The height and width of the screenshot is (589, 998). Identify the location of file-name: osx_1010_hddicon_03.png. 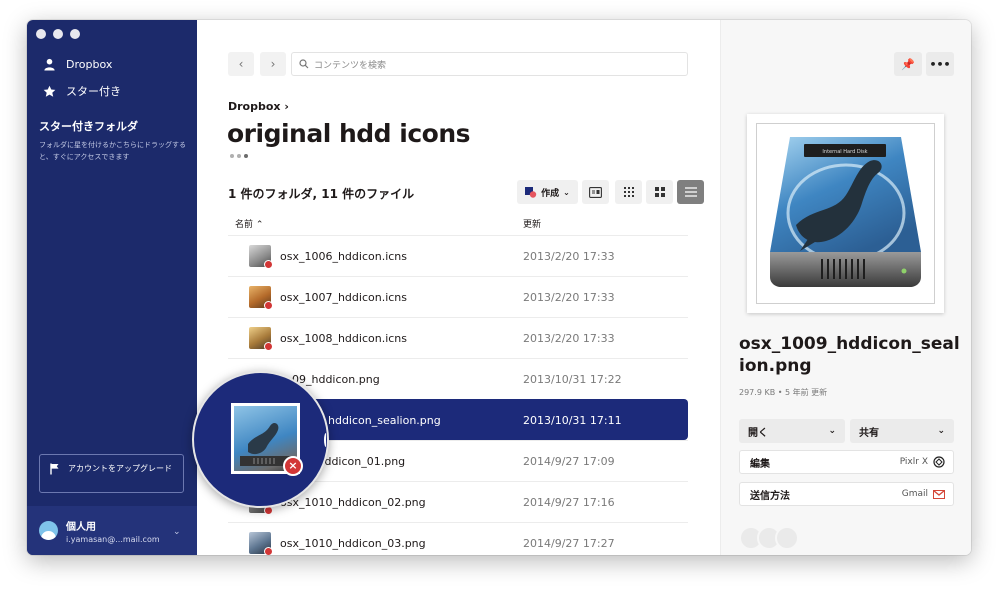
(353, 543).